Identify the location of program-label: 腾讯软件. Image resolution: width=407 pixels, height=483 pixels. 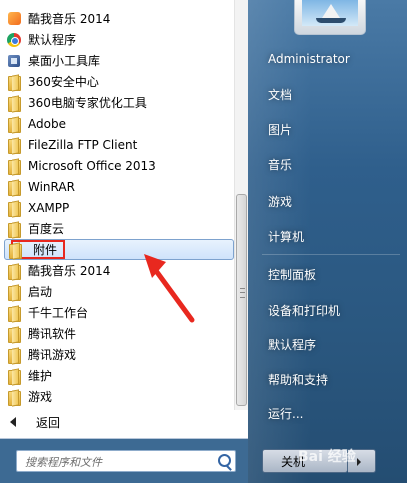
(52, 334).